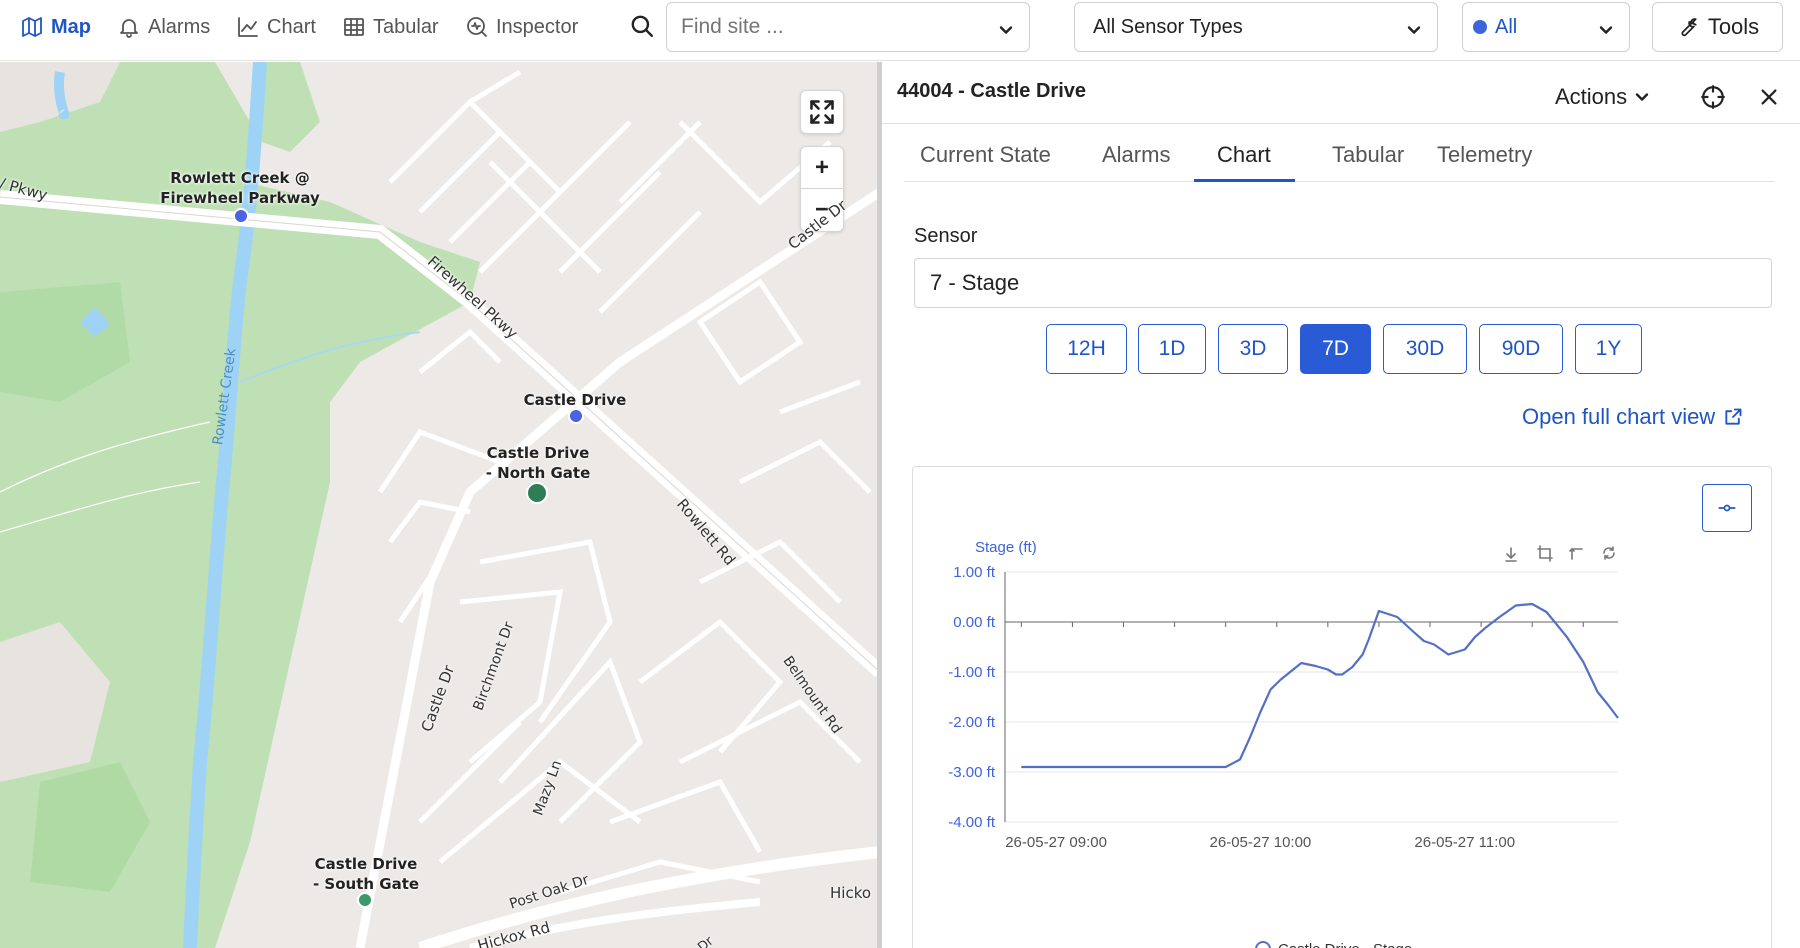 The image size is (1800, 948). I want to click on panel-header: 44004 - Castle Drive Actions, so click(1341, 93).